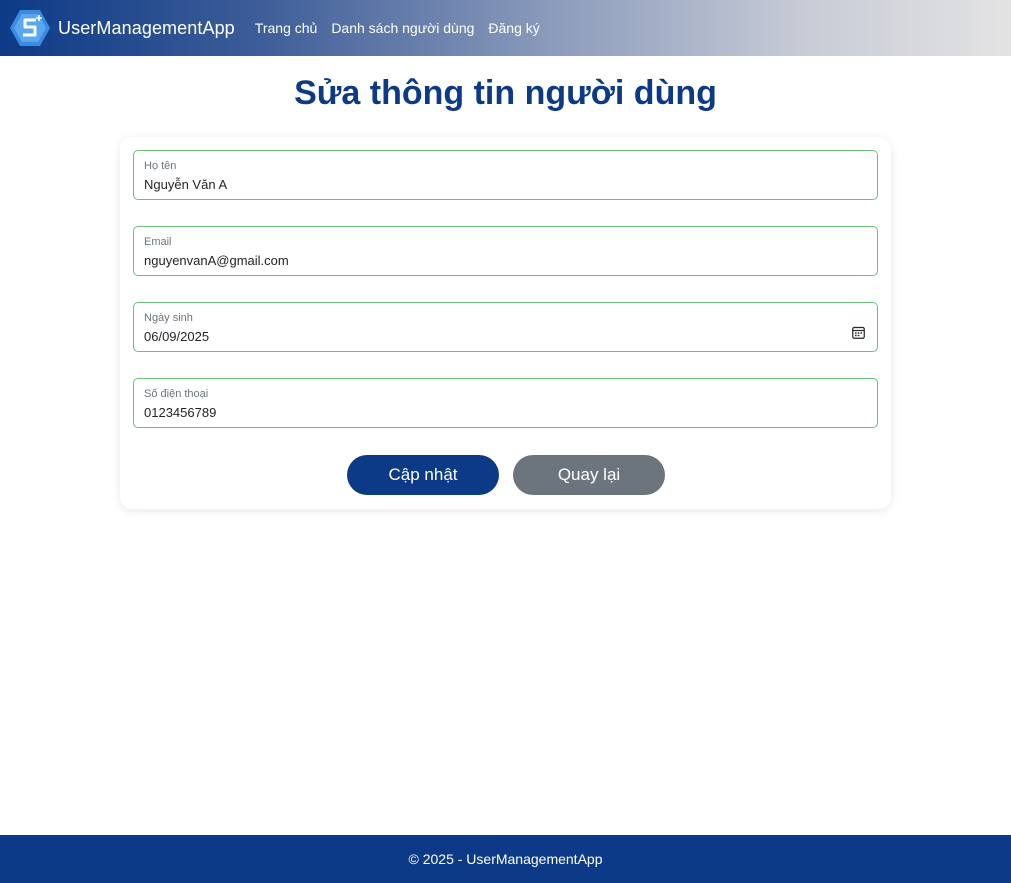 The image size is (1011, 883). Describe the element at coordinates (146, 27) in the screenshot. I see `brand-name: UserManagementApp` at that location.